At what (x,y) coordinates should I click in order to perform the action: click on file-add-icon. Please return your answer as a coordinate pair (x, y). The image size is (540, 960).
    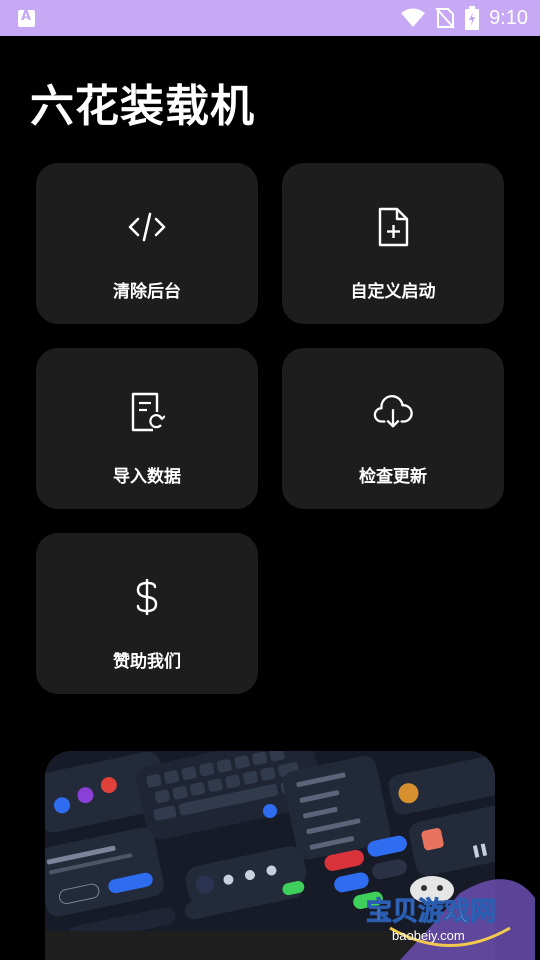
    Looking at the image, I should click on (393, 227).